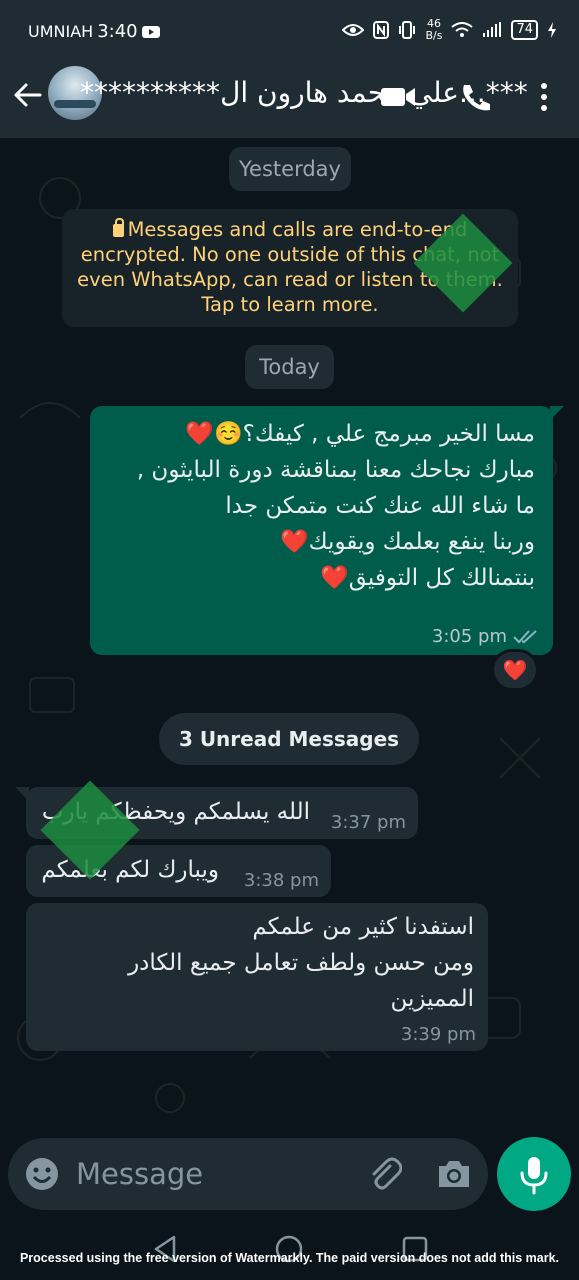 Image resolution: width=579 pixels, height=1280 pixels. Describe the element at coordinates (118, 227) in the screenshot. I see `lock-icon` at that location.